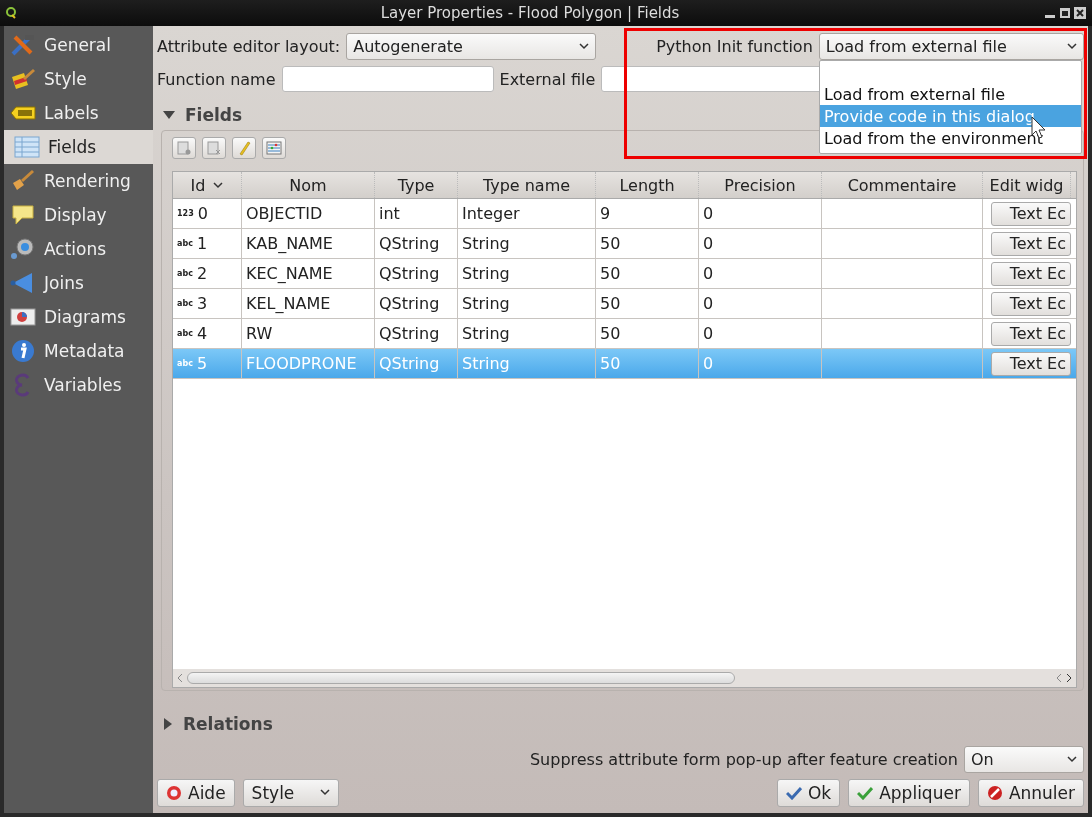  What do you see at coordinates (530, 13) in the screenshot?
I see `window-title: Layer Properties - Flood Polygon | Fields` at bounding box center [530, 13].